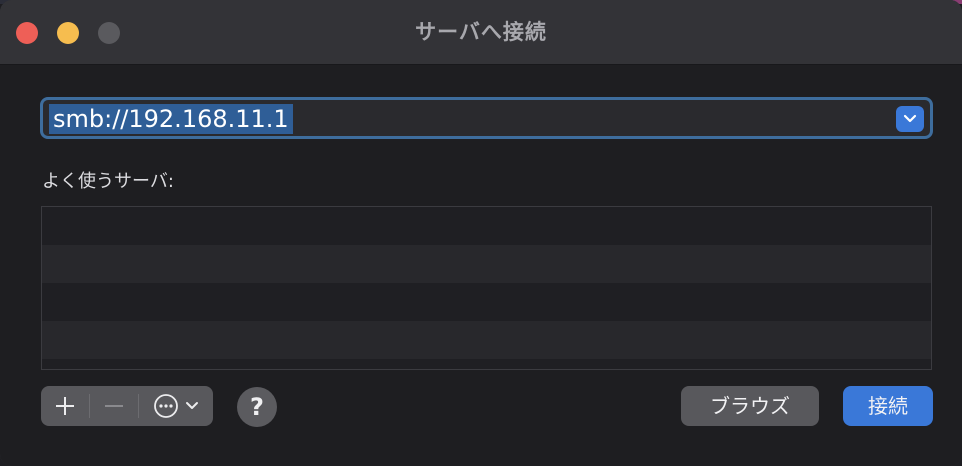 Image resolution: width=962 pixels, height=466 pixels. What do you see at coordinates (750, 406) in the screenshot?
I see `browse-button: ブラウズ` at bounding box center [750, 406].